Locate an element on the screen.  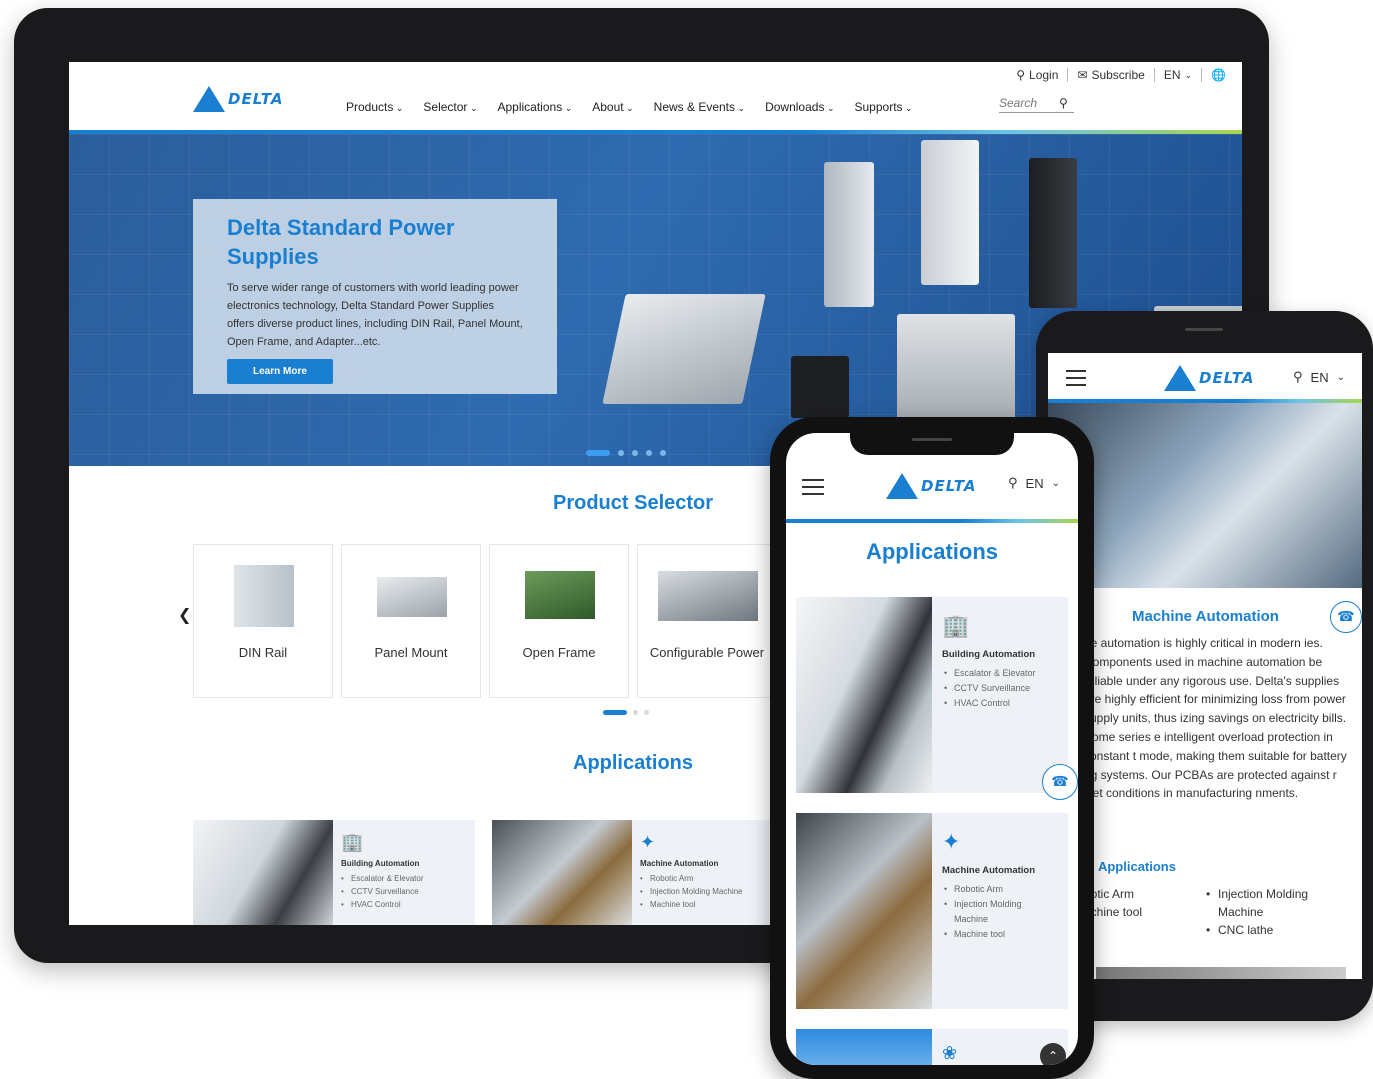
nav-news-events: News & Events is located at coordinates (699, 107).